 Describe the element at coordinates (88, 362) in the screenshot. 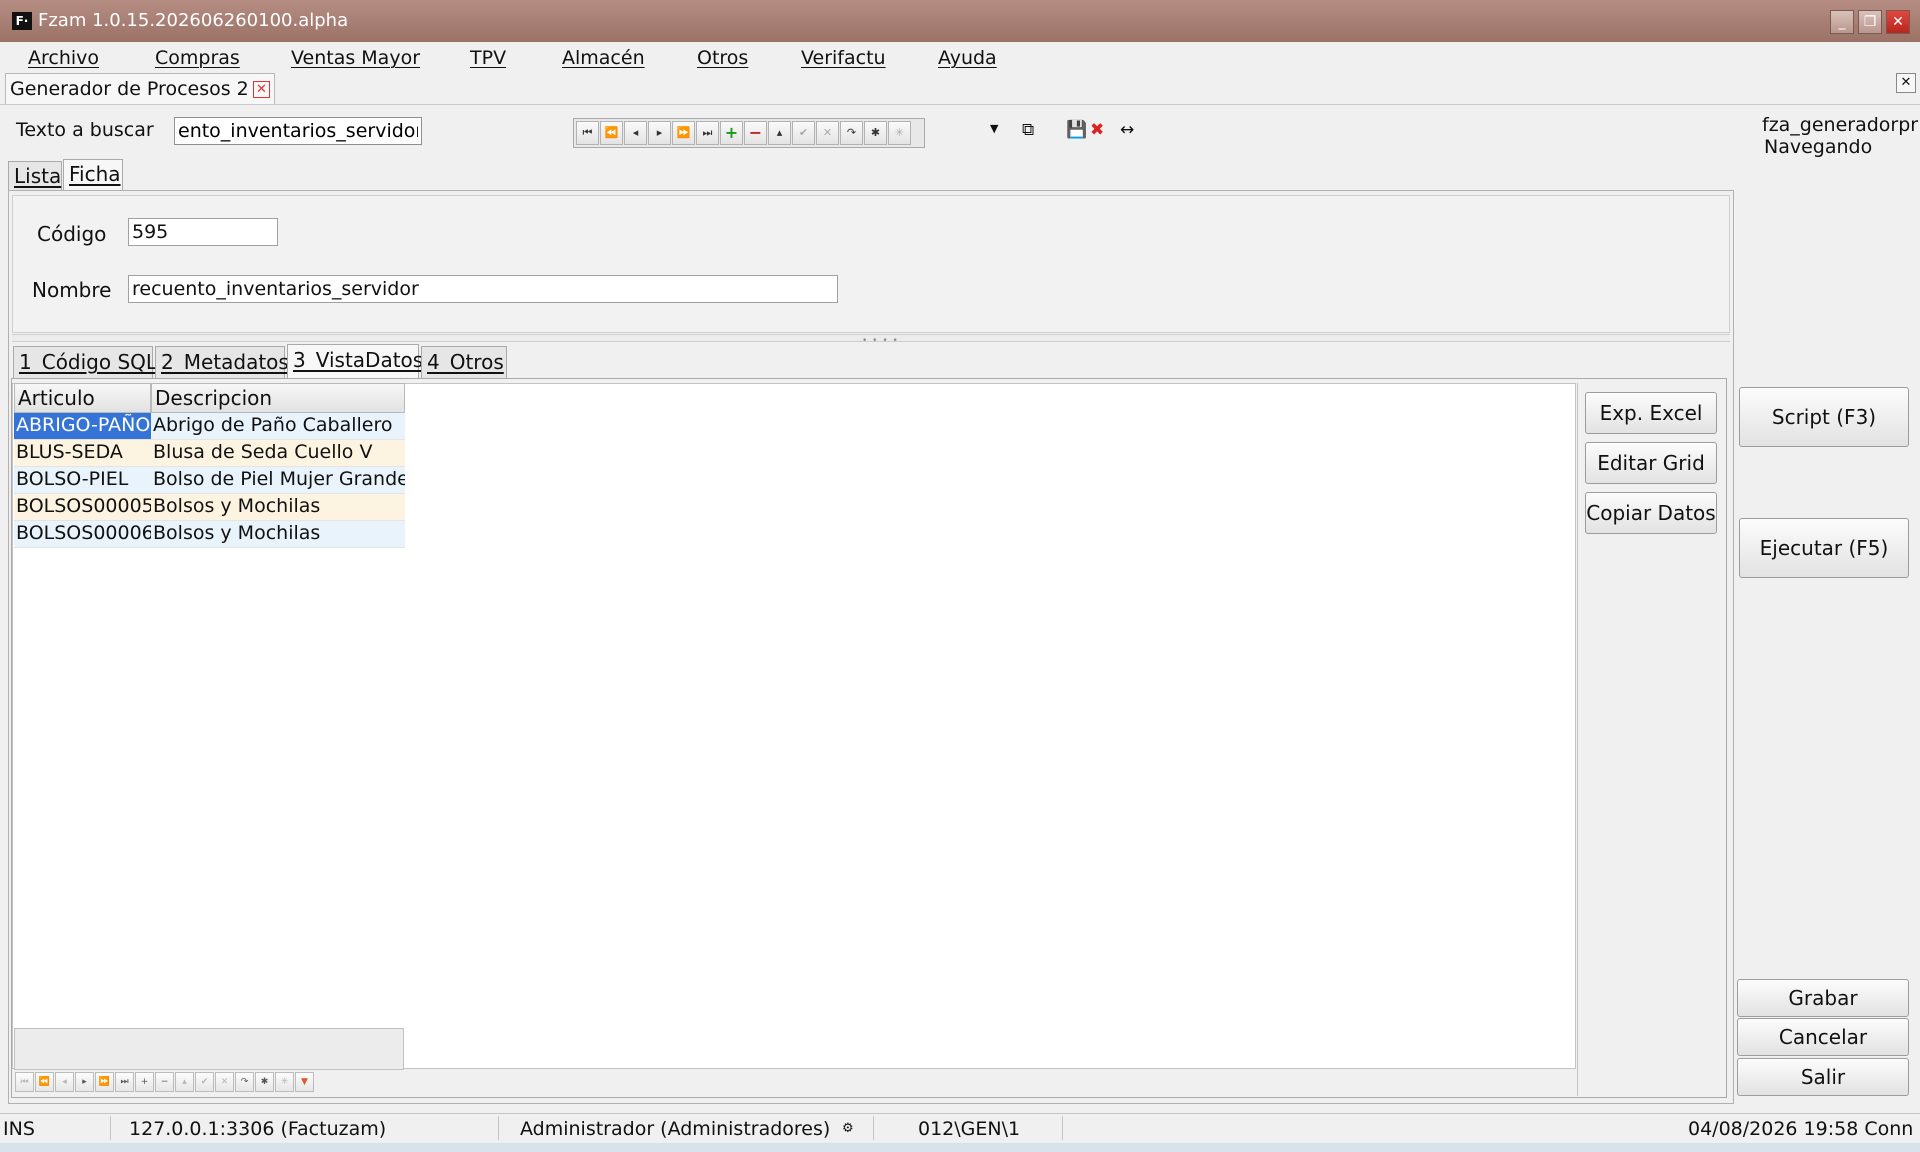

I see `tab-codigo-sql-label: 1_Código SQL` at that location.